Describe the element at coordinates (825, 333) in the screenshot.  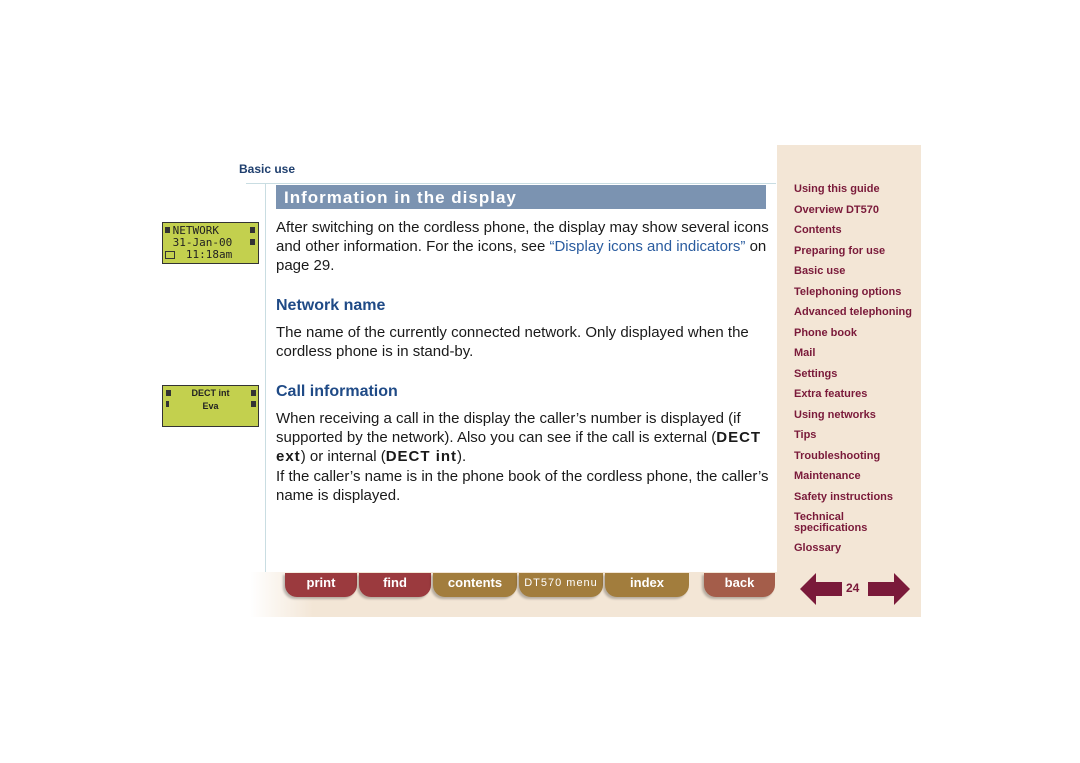
I see `sidebar-item-phone-book: Phone book` at that location.